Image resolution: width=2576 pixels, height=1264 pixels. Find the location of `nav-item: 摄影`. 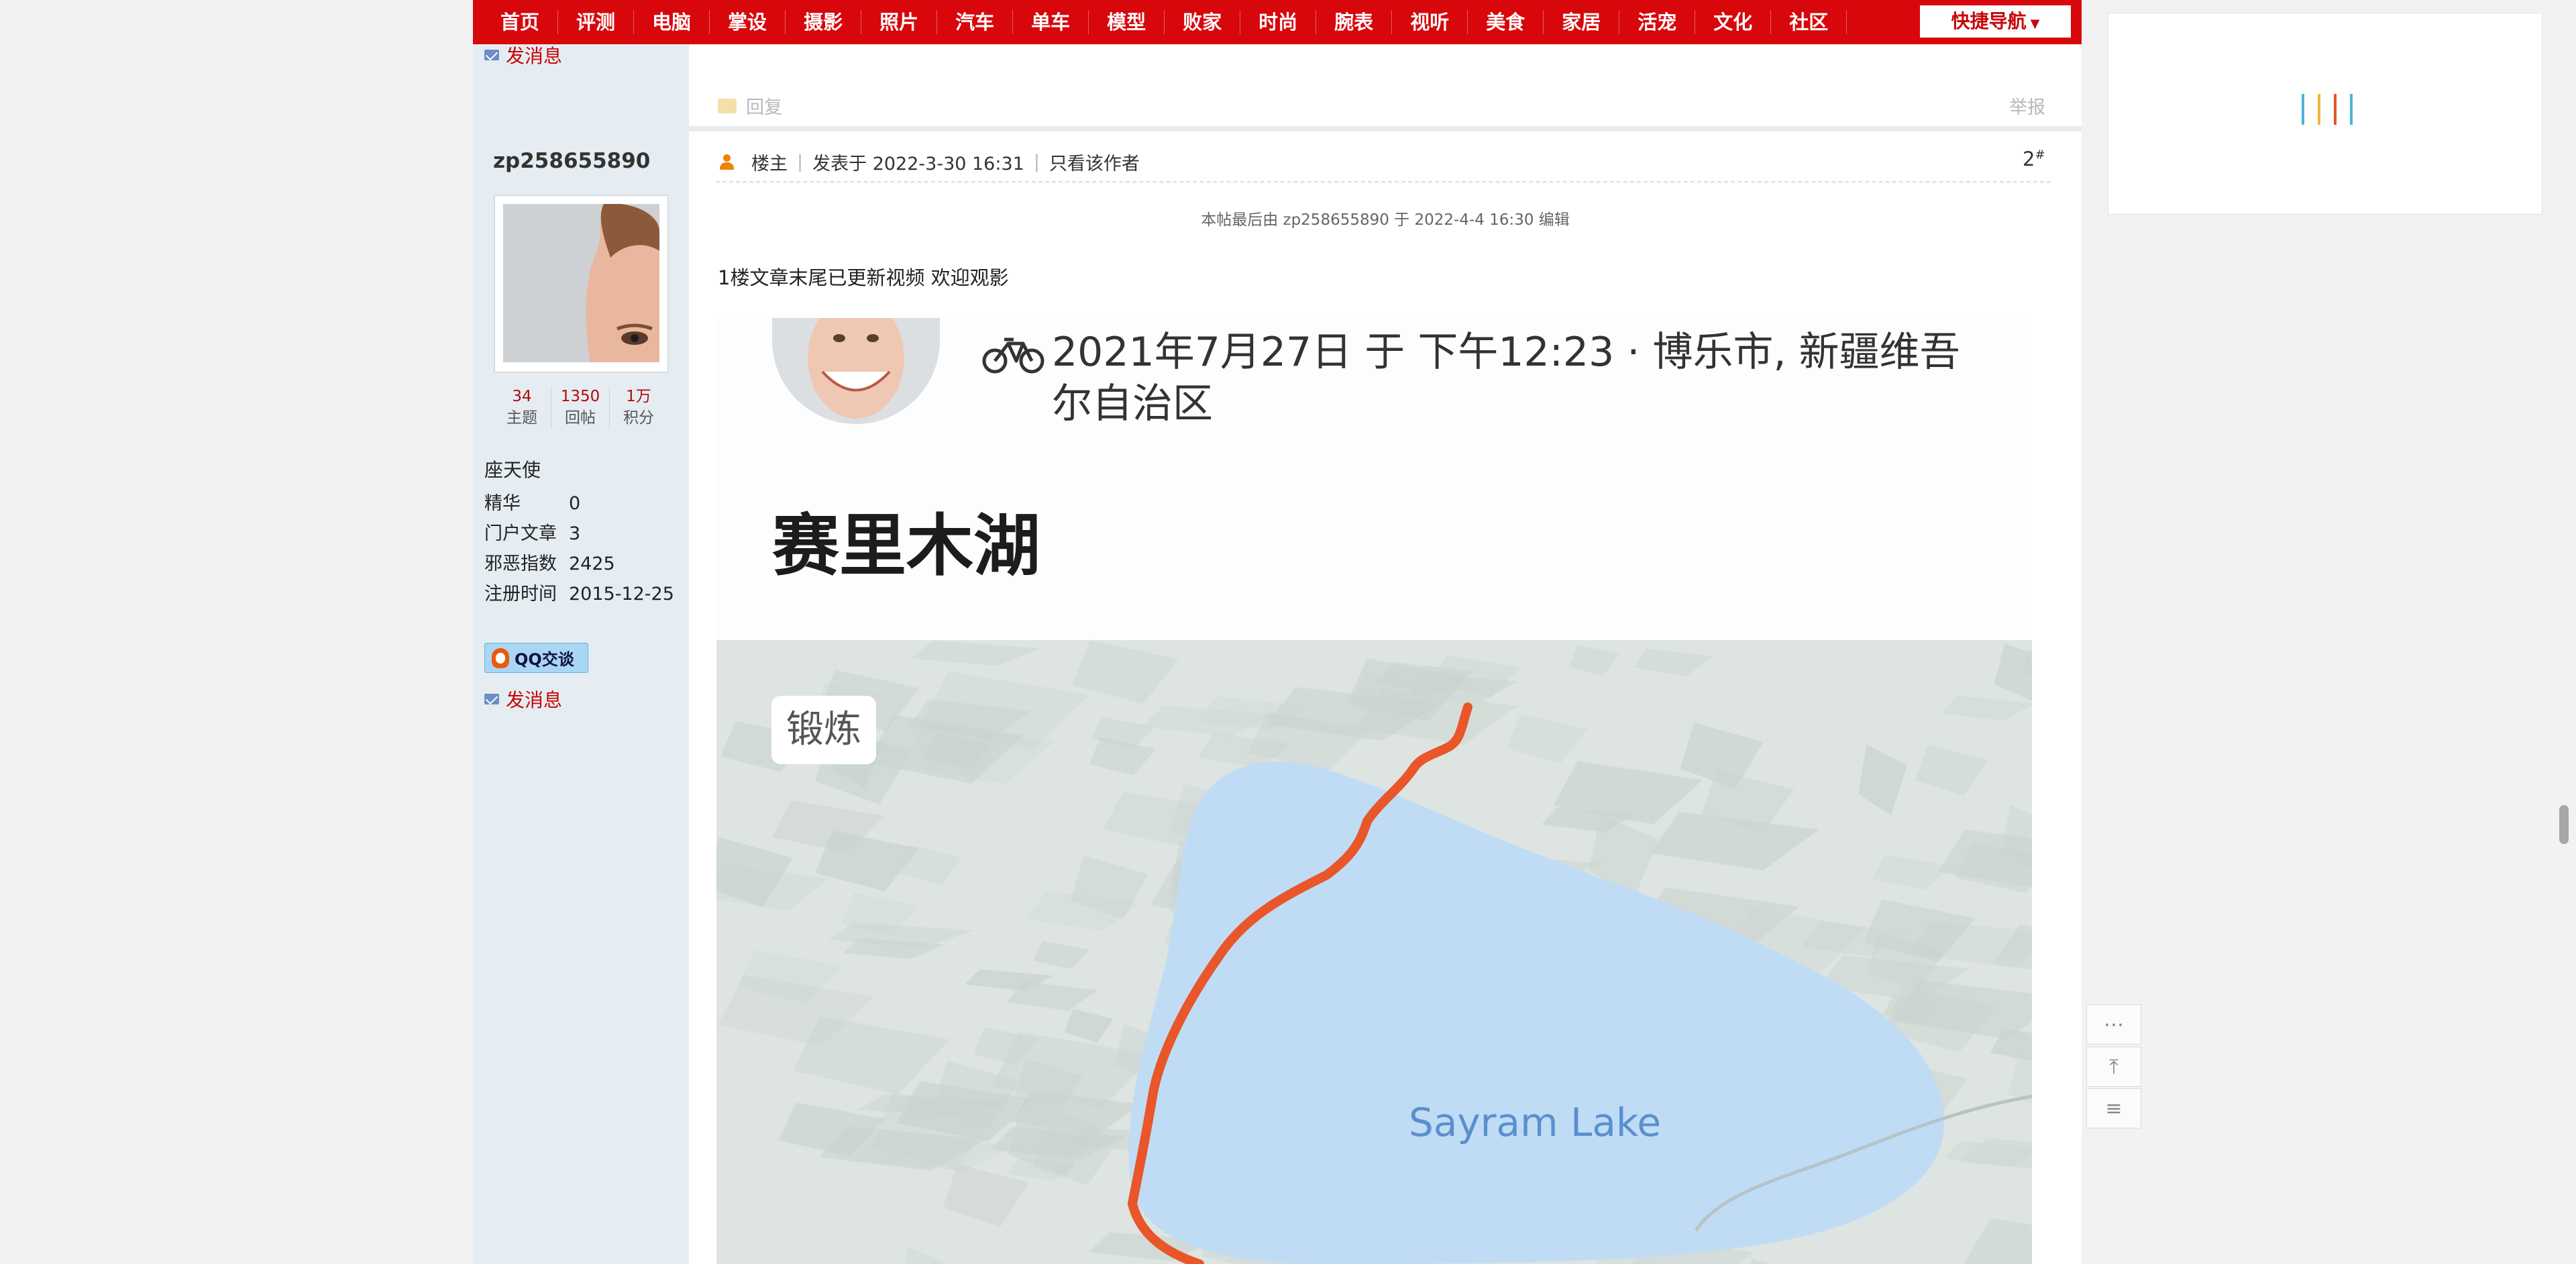

nav-item: 摄影 is located at coordinates (824, 22).